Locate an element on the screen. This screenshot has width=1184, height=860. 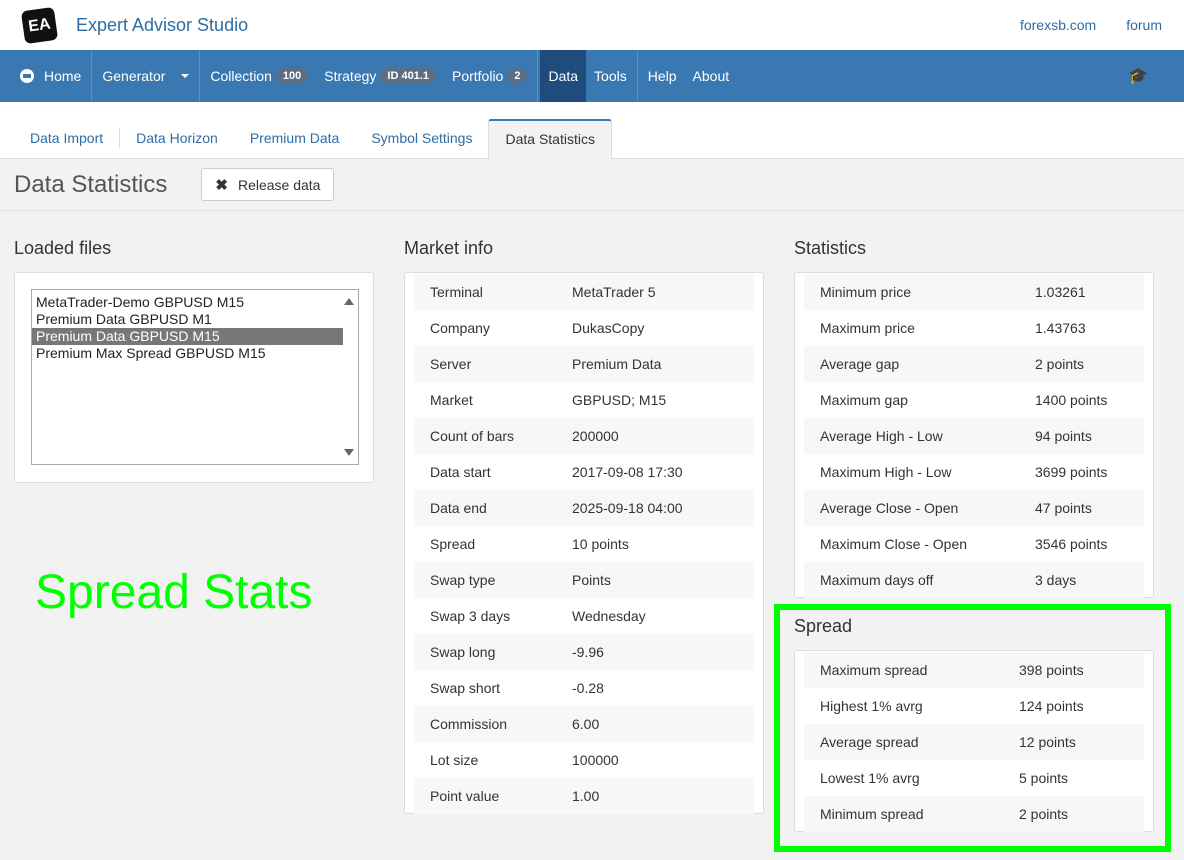
table-row: Company DukasCopy is located at coordinates (584, 328).